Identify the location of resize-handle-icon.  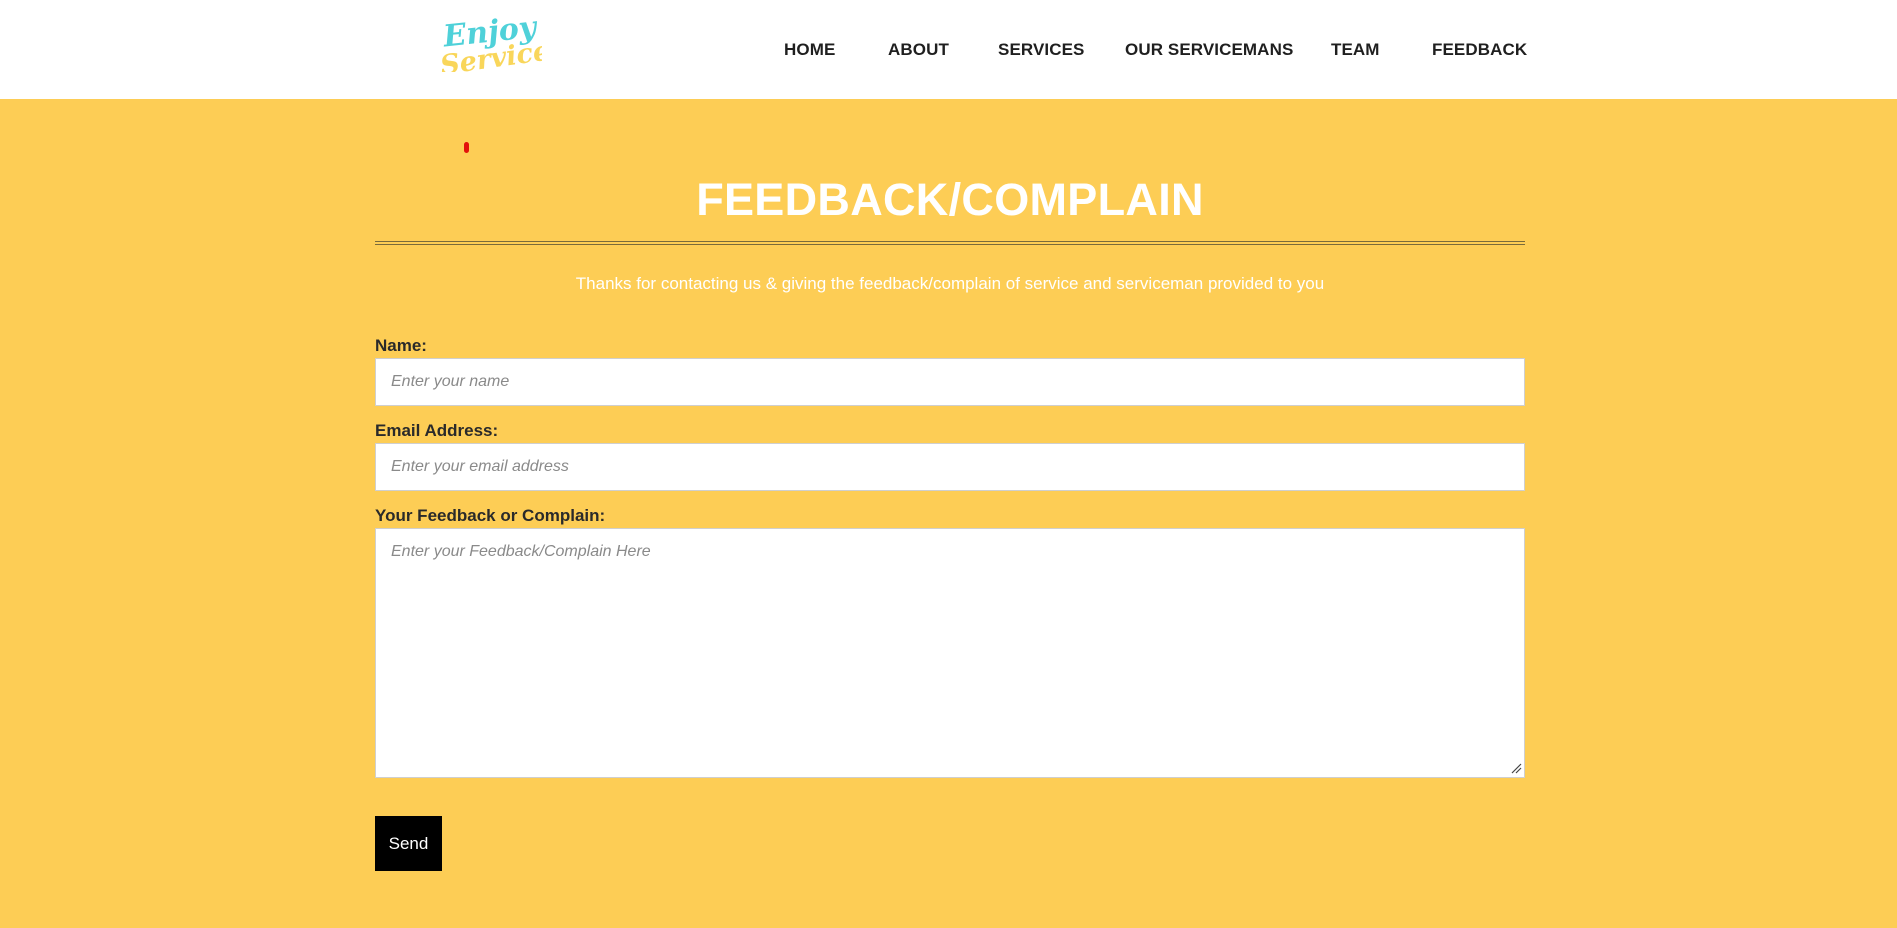
(1516, 768).